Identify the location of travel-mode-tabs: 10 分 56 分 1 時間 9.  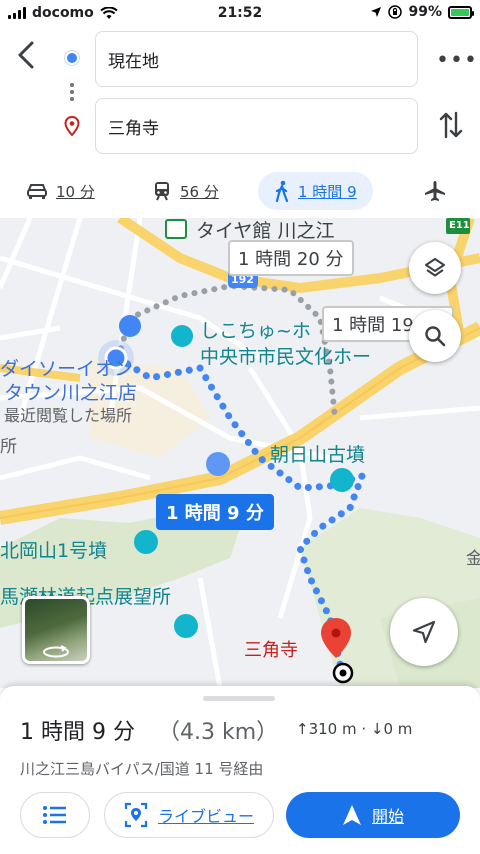
(240, 191).